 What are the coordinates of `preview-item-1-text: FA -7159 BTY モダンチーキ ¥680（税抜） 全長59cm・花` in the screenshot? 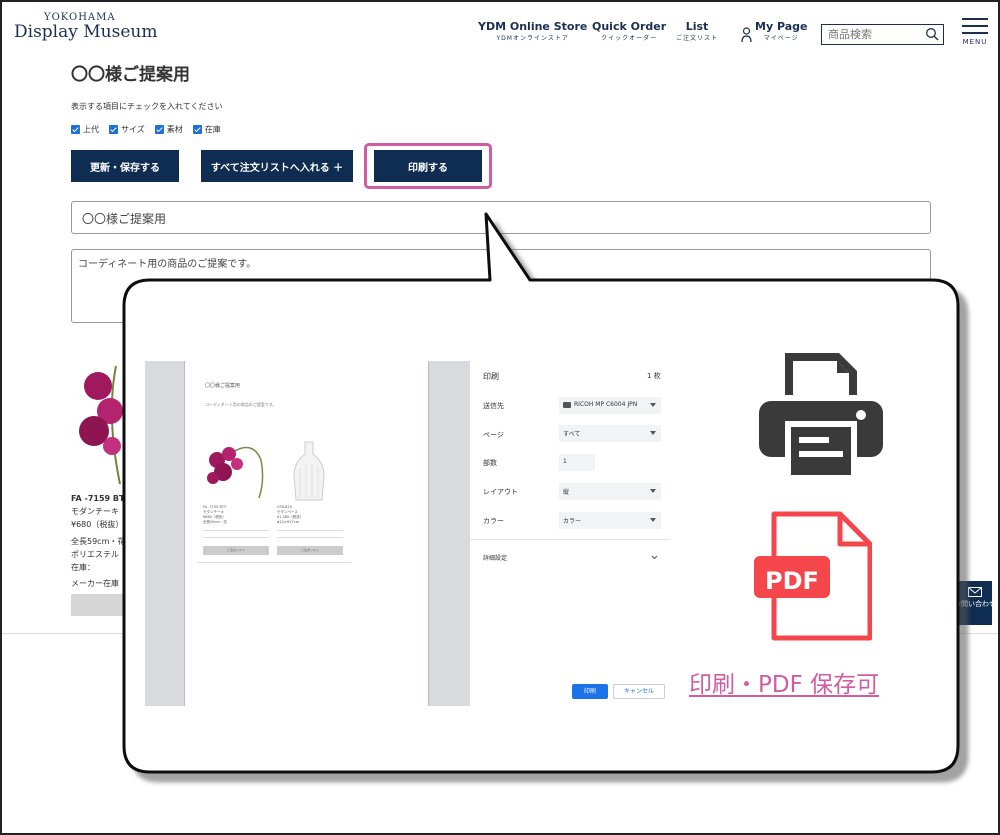 It's located at (215, 515).